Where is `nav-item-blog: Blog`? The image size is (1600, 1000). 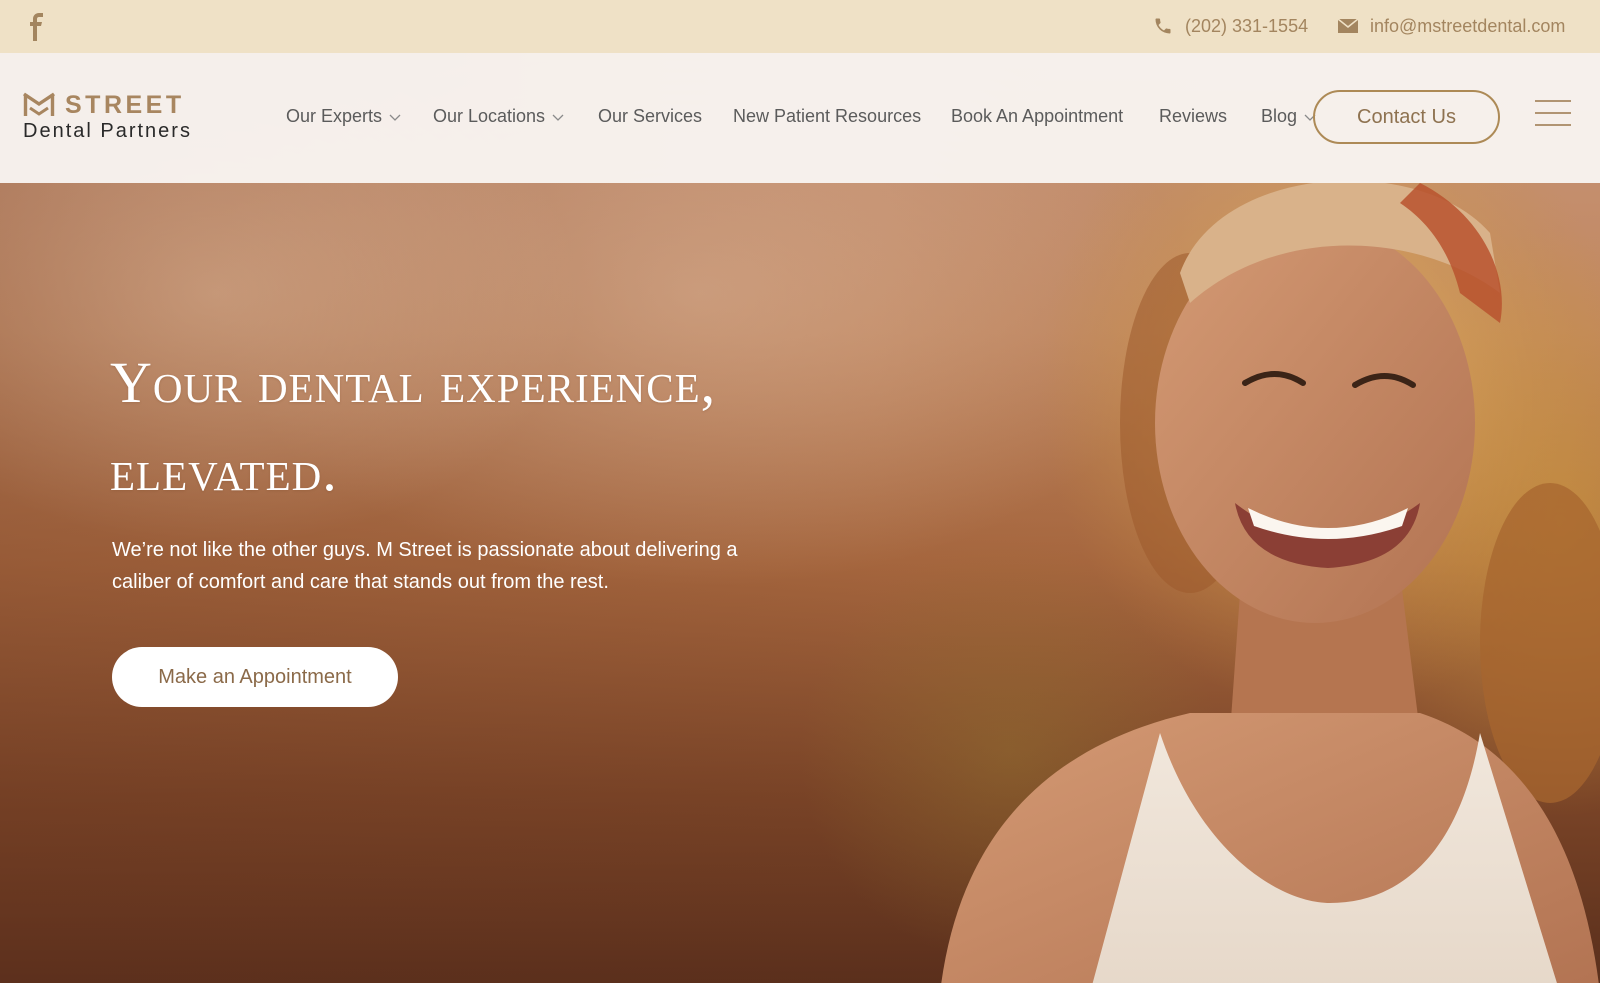 nav-item-blog: Blog is located at coordinates (1288, 116).